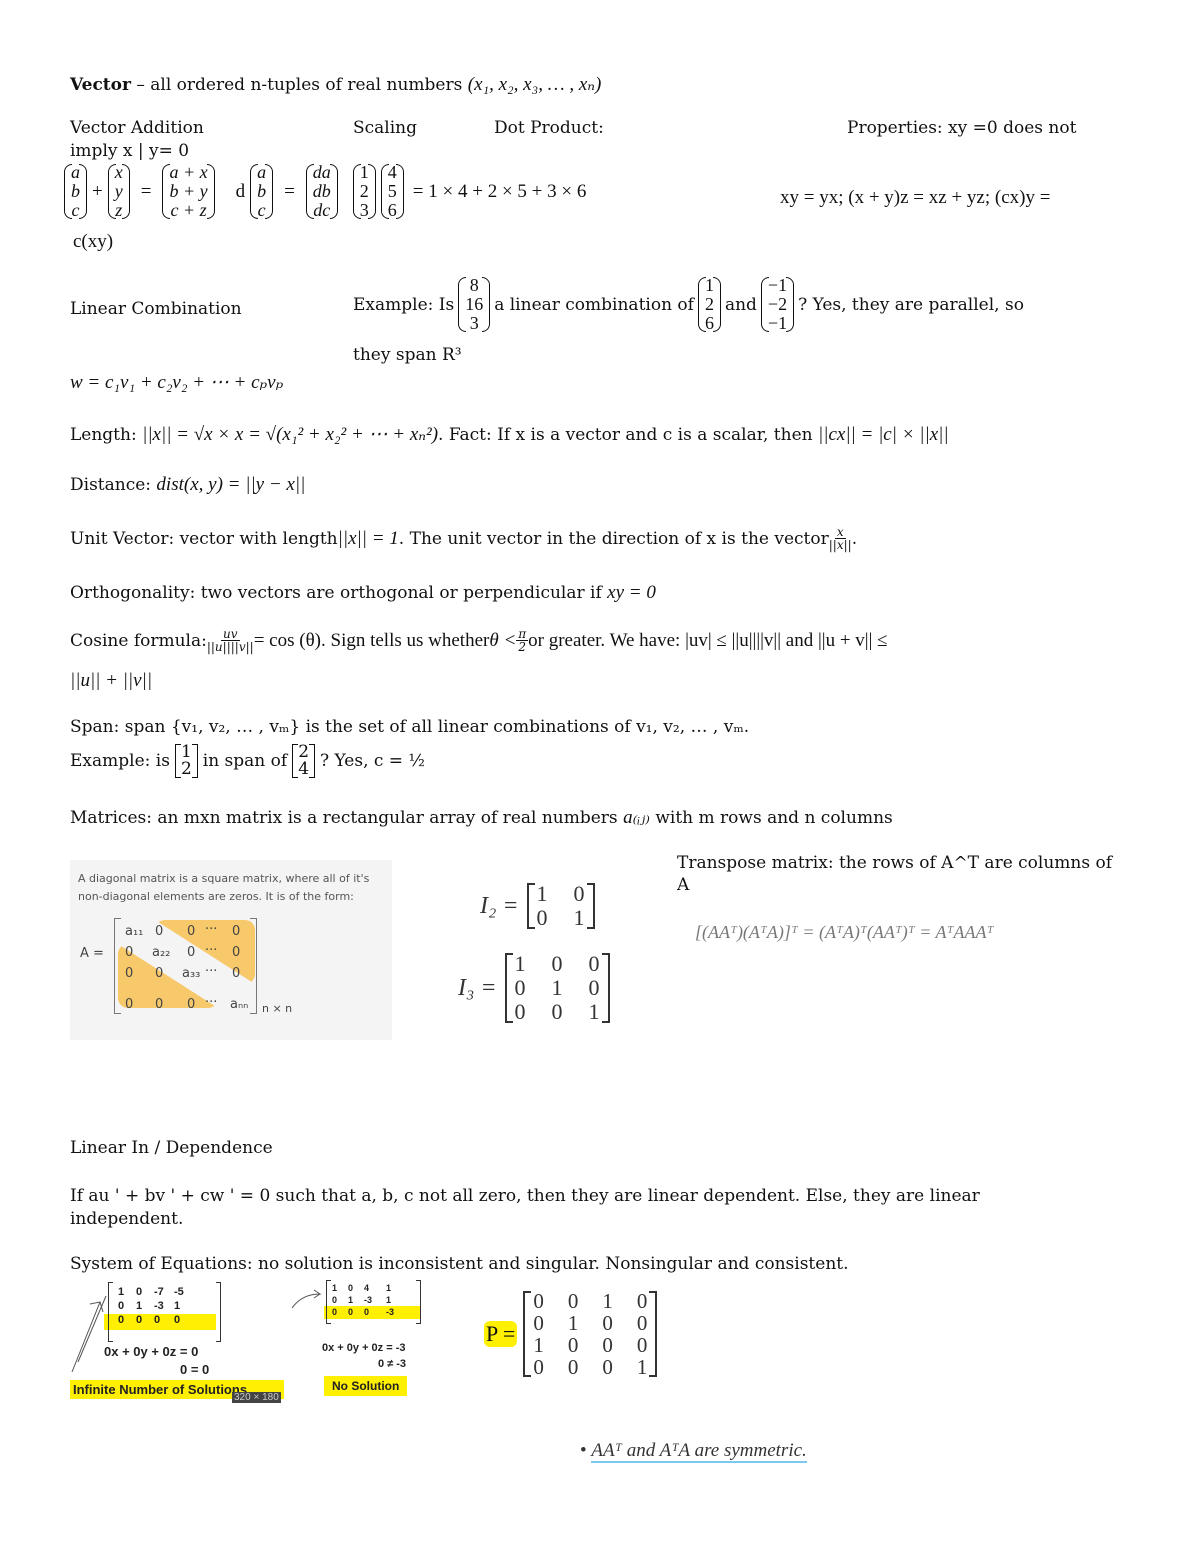 This screenshot has height=1553, width=1200. Describe the element at coordinates (130, 151) in the screenshot. I see `imply-text: imply x | y= 0` at that location.